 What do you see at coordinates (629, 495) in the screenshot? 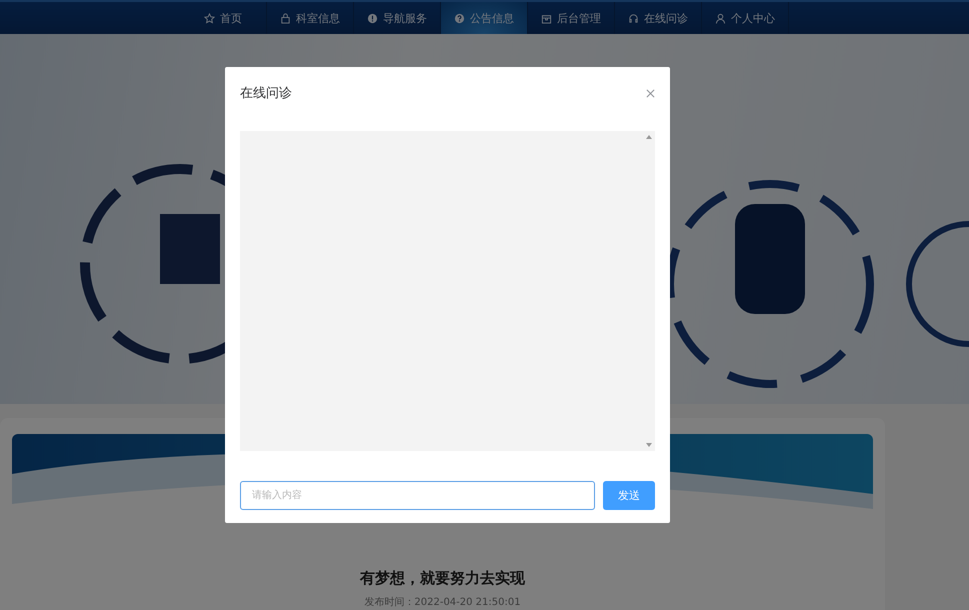
I see `send-button: 发送` at bounding box center [629, 495].